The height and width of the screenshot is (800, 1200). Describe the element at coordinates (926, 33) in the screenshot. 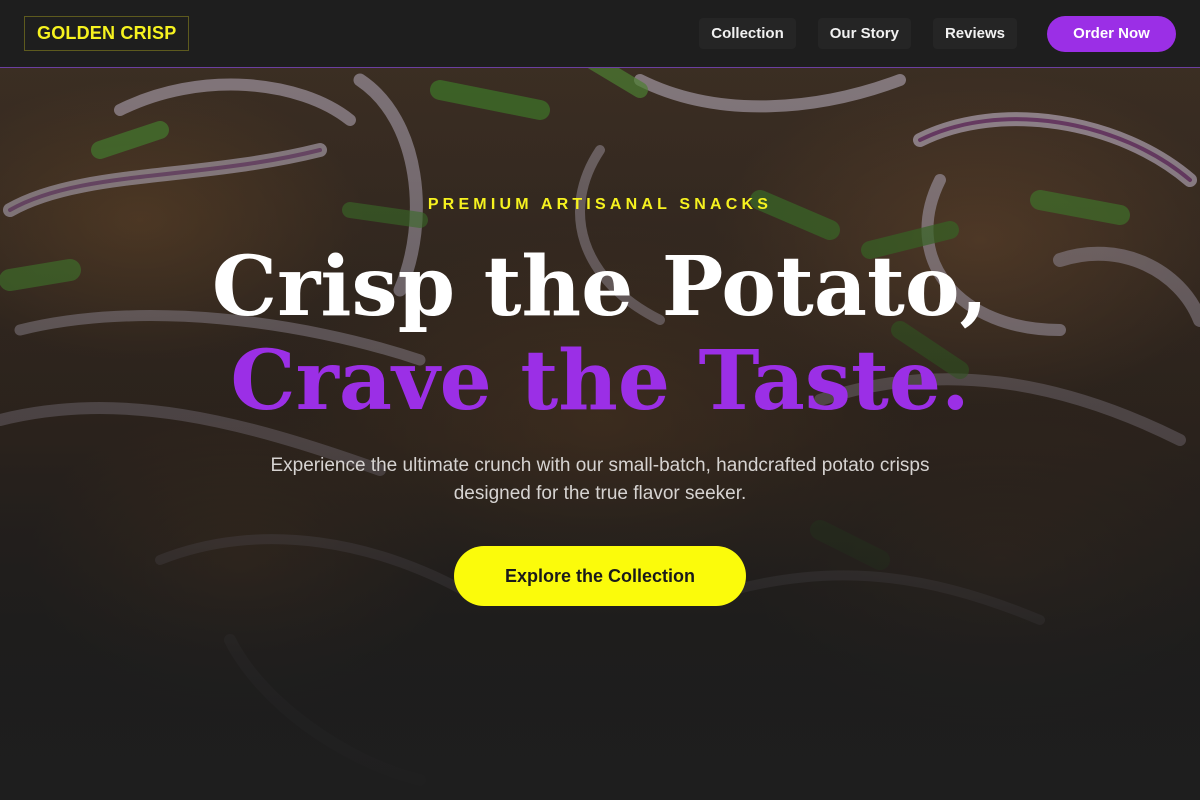

I see `nav-menu: Collection Our Story Reviews Order Now` at that location.